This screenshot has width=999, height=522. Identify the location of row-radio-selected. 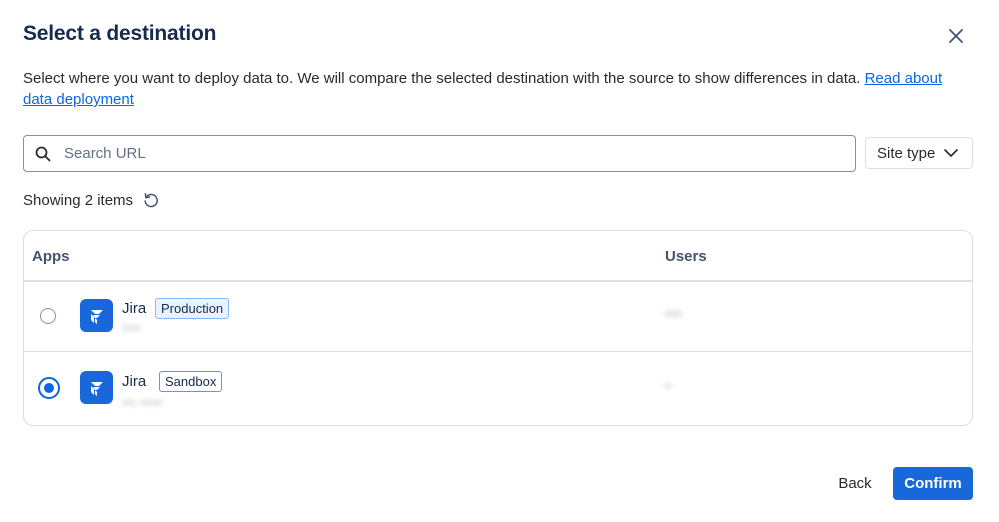
(49, 388).